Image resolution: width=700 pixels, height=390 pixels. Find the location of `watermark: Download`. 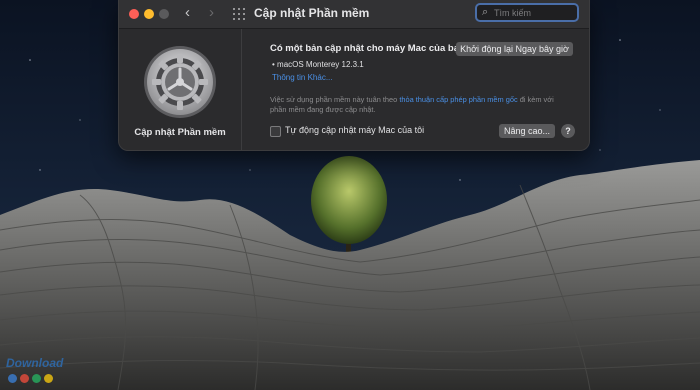

watermark: Download is located at coordinates (84, 372).